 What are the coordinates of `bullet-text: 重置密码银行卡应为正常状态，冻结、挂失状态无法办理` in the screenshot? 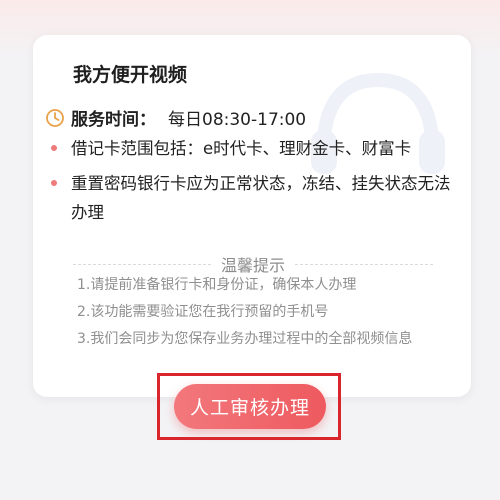 It's located at (261, 198).